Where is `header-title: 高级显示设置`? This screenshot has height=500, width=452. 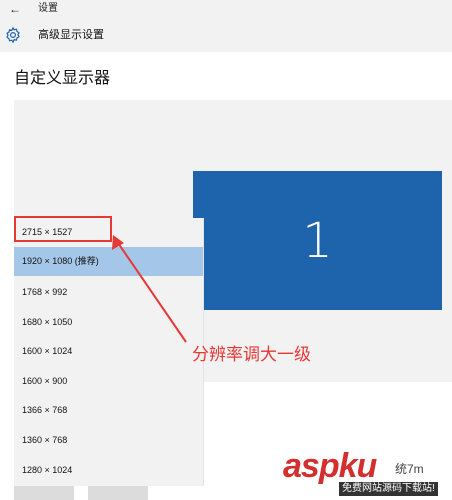
header-title: 高级显示设置 is located at coordinates (71, 35).